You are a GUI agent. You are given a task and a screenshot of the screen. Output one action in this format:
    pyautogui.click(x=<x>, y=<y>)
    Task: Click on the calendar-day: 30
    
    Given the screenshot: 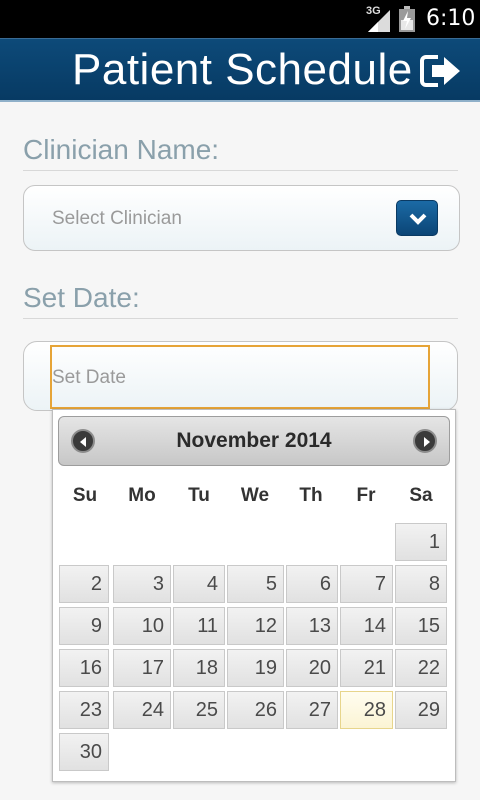 What is the action you would take?
    pyautogui.click(x=84, y=752)
    